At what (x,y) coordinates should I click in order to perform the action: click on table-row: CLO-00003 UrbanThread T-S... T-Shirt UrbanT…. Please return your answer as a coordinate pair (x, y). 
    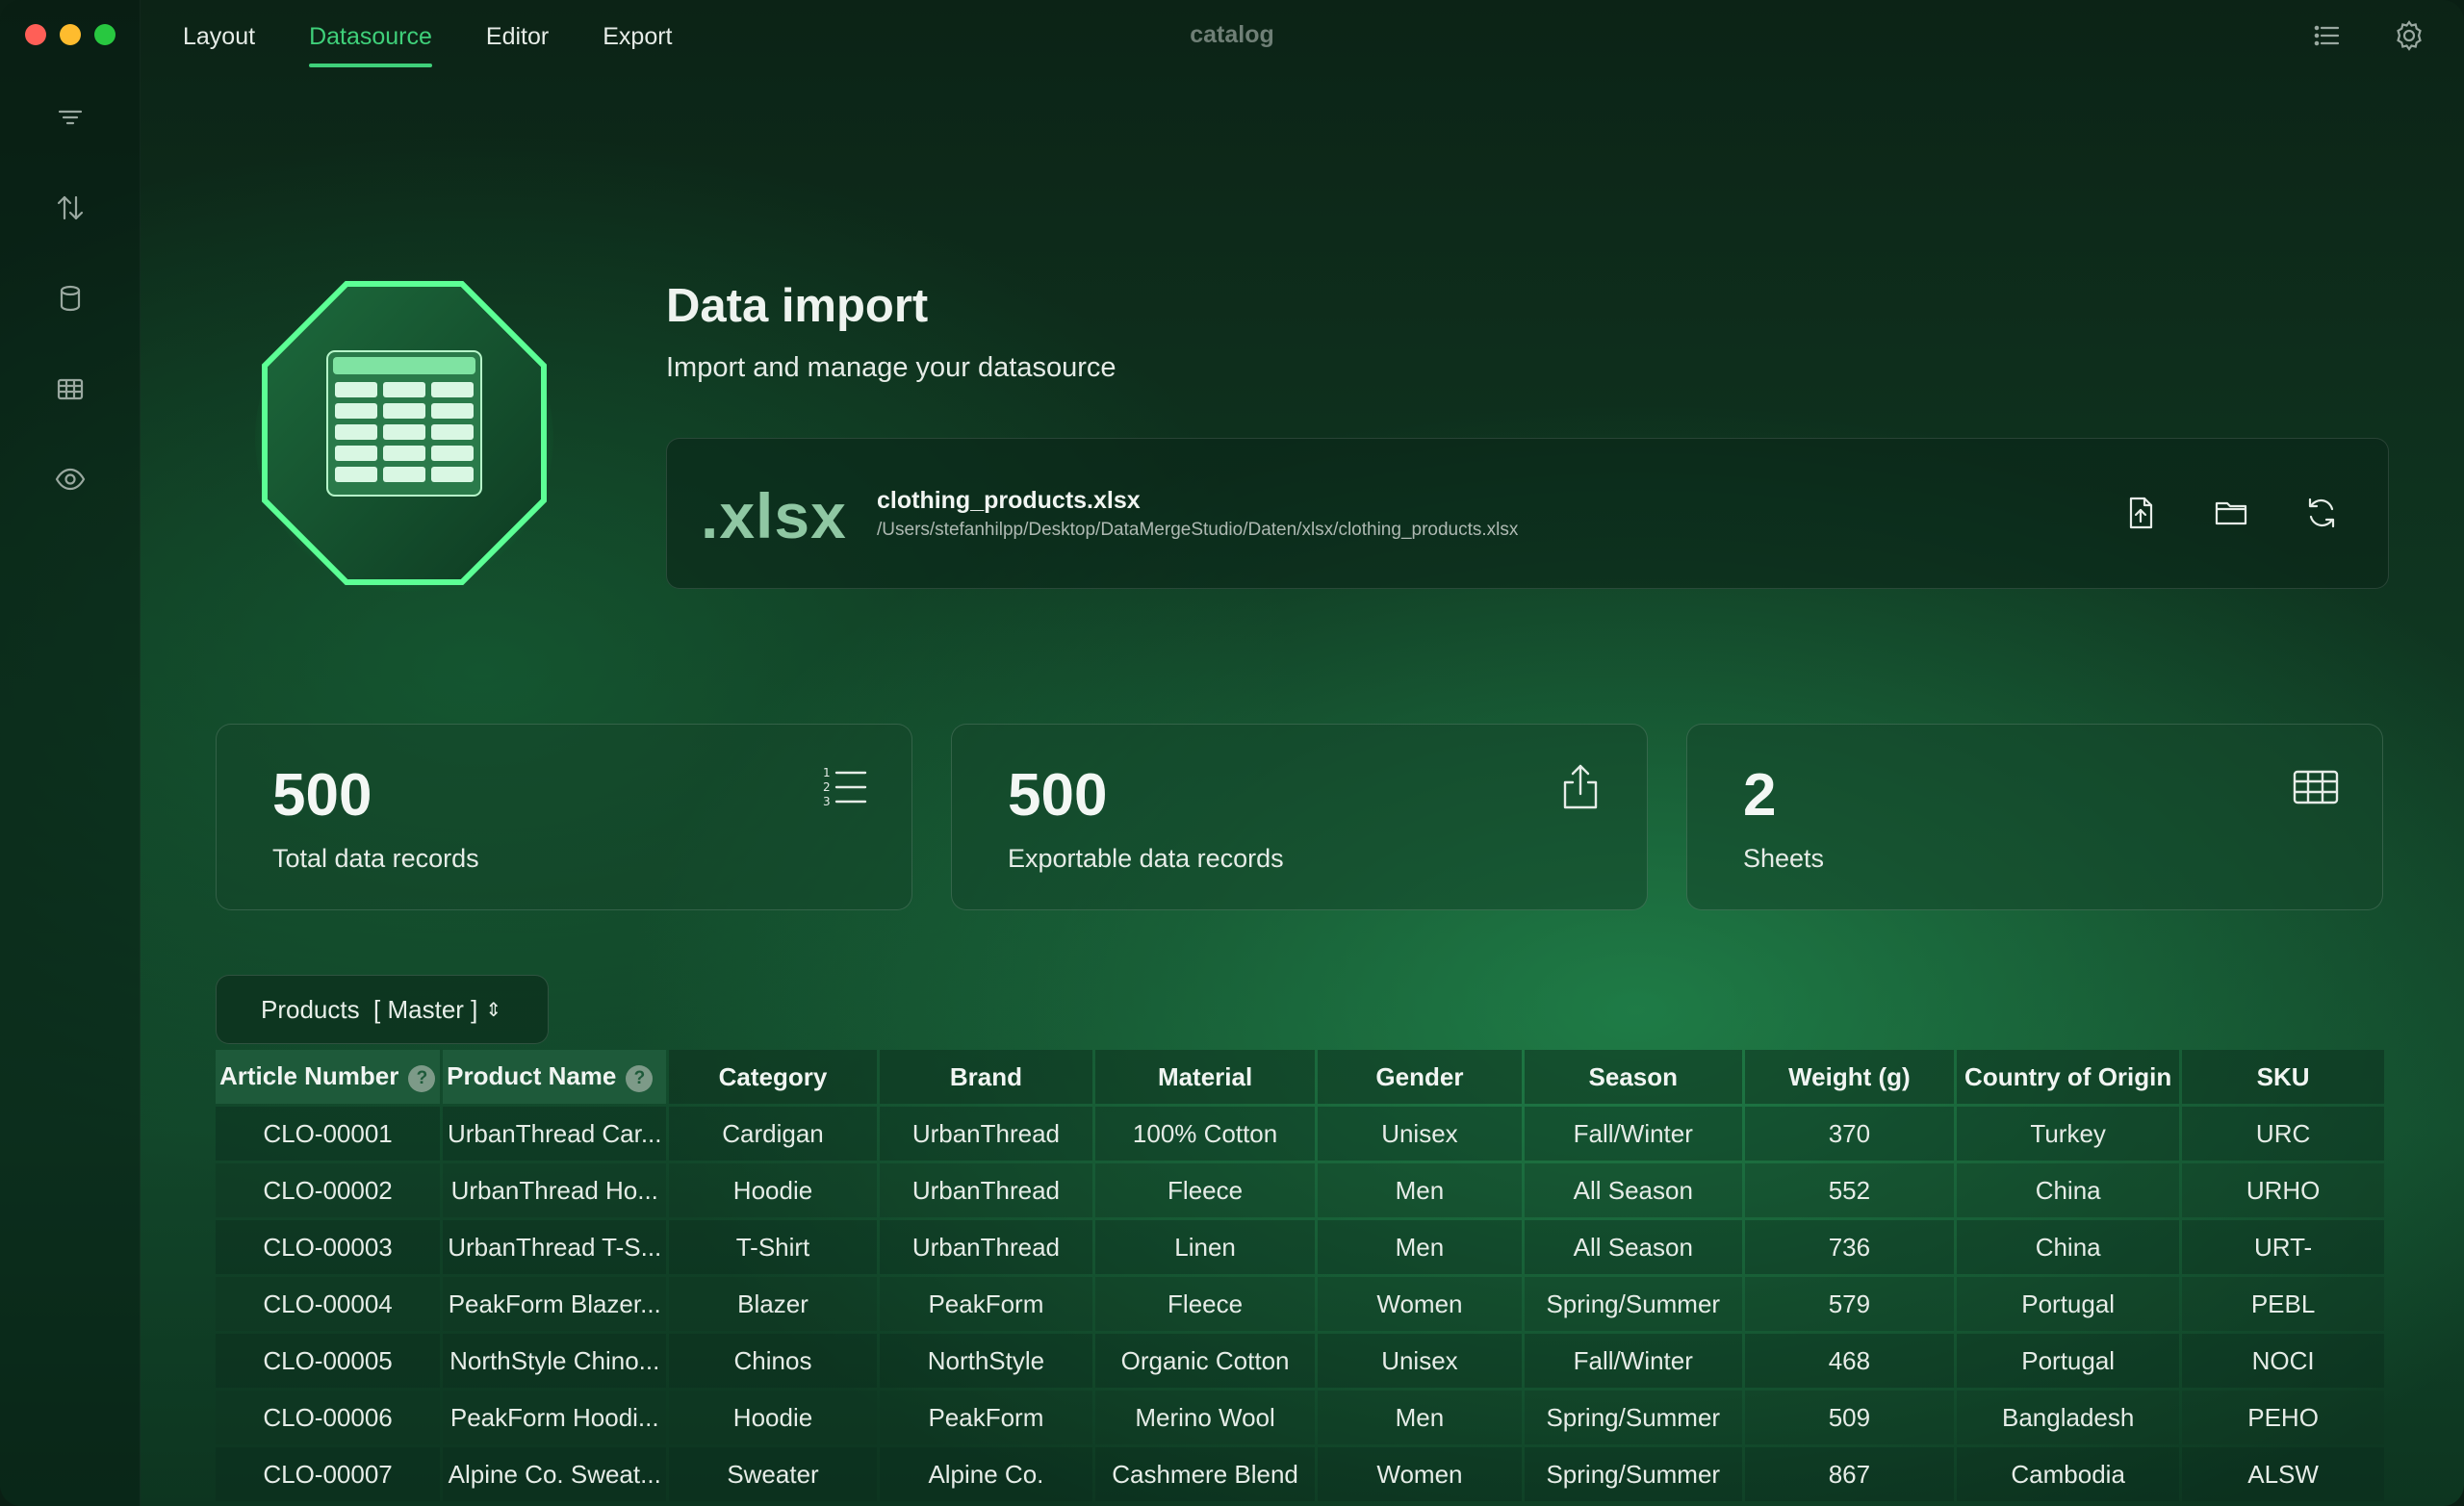
    Looking at the image, I should click on (1300, 1247).